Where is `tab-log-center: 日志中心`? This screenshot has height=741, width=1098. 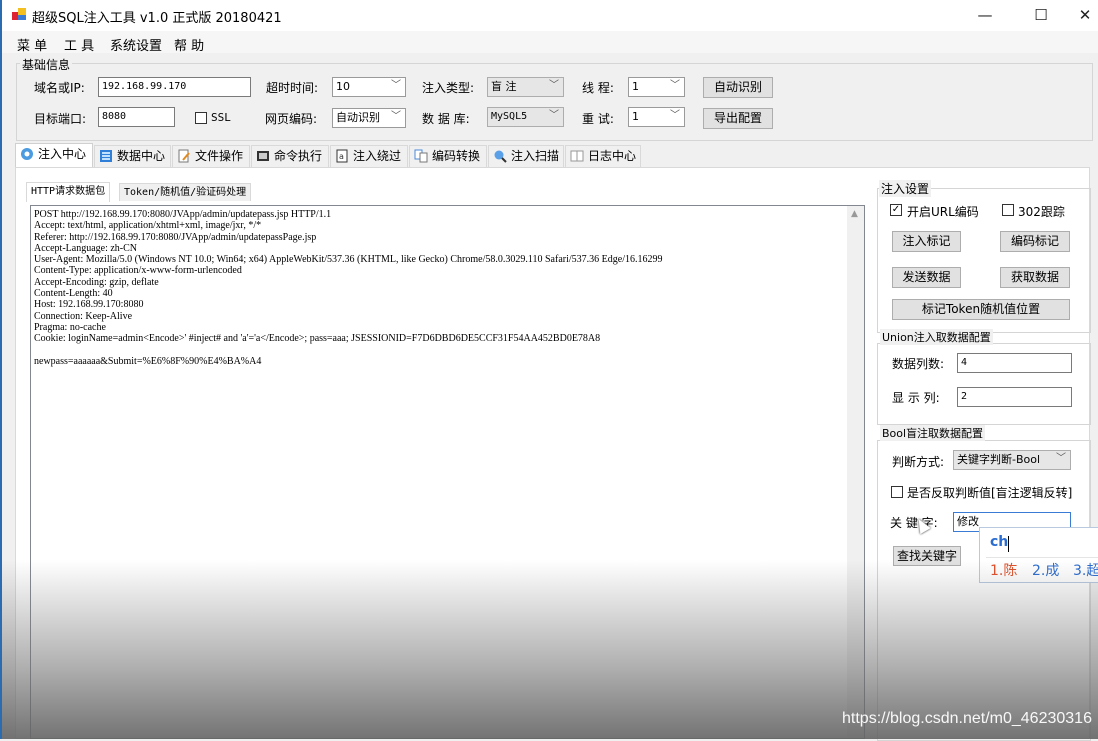
tab-log-center: 日志中心 is located at coordinates (603, 156).